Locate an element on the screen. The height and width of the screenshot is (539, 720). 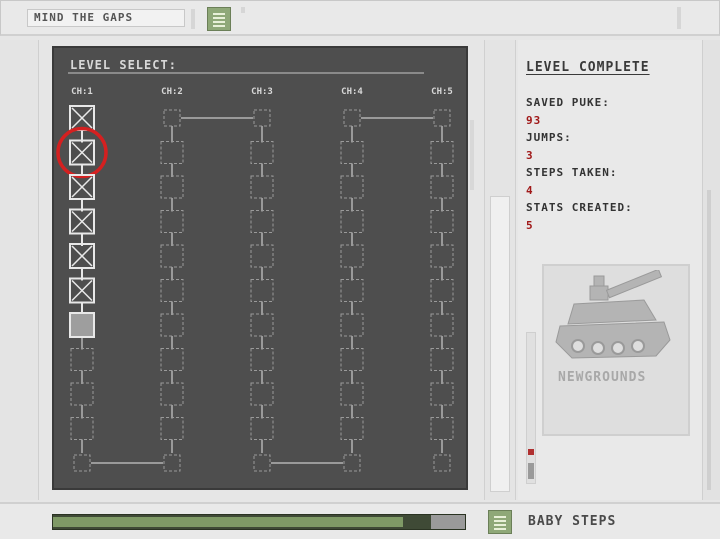
stat-value-jumps: 3 is located at coordinates (530, 155).